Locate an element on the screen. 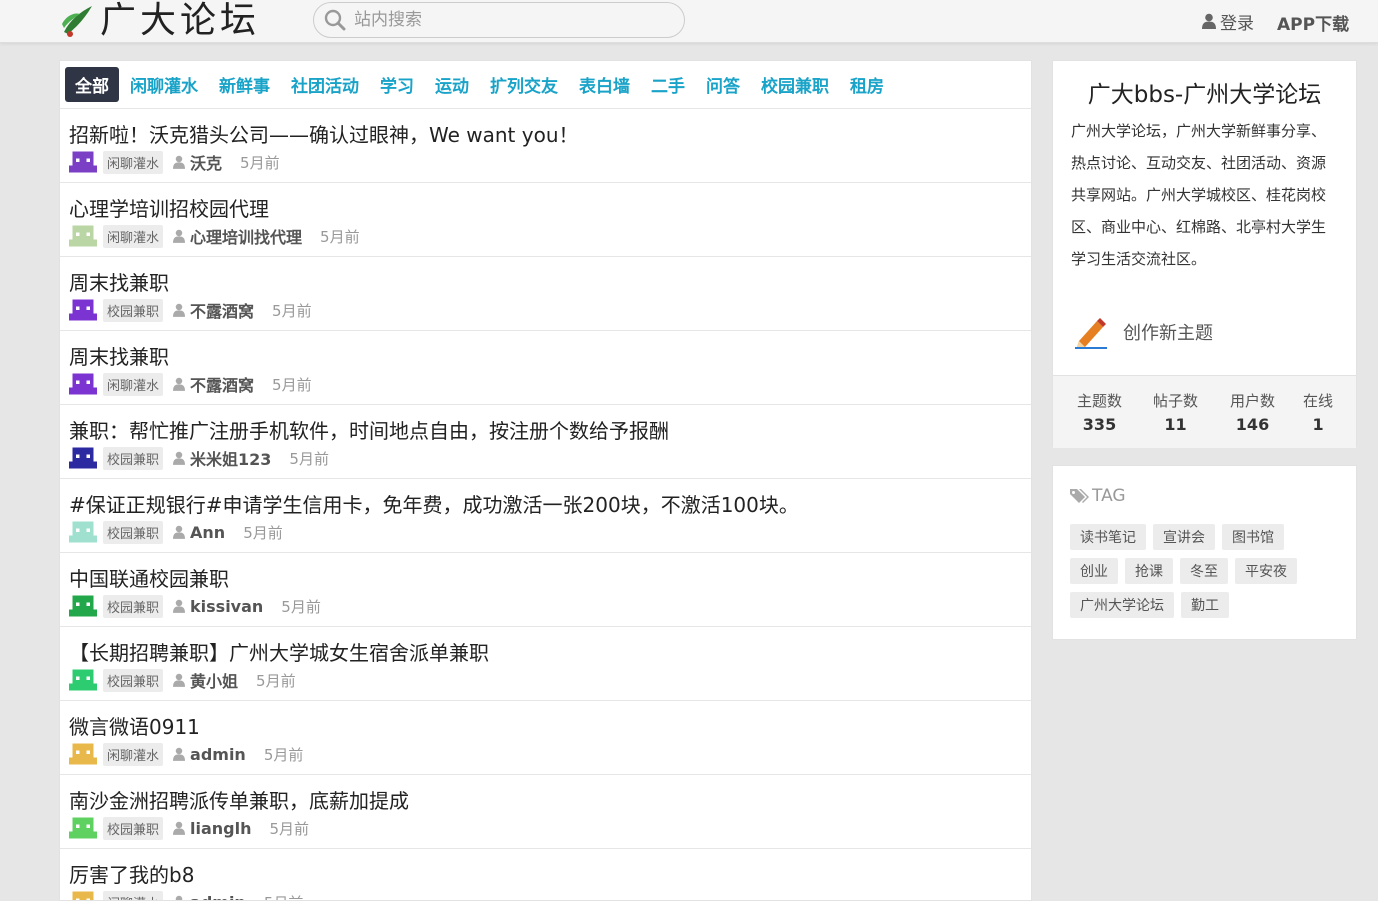 The width and height of the screenshot is (1378, 901). tag-item: 宣讲会 is located at coordinates (1184, 537).